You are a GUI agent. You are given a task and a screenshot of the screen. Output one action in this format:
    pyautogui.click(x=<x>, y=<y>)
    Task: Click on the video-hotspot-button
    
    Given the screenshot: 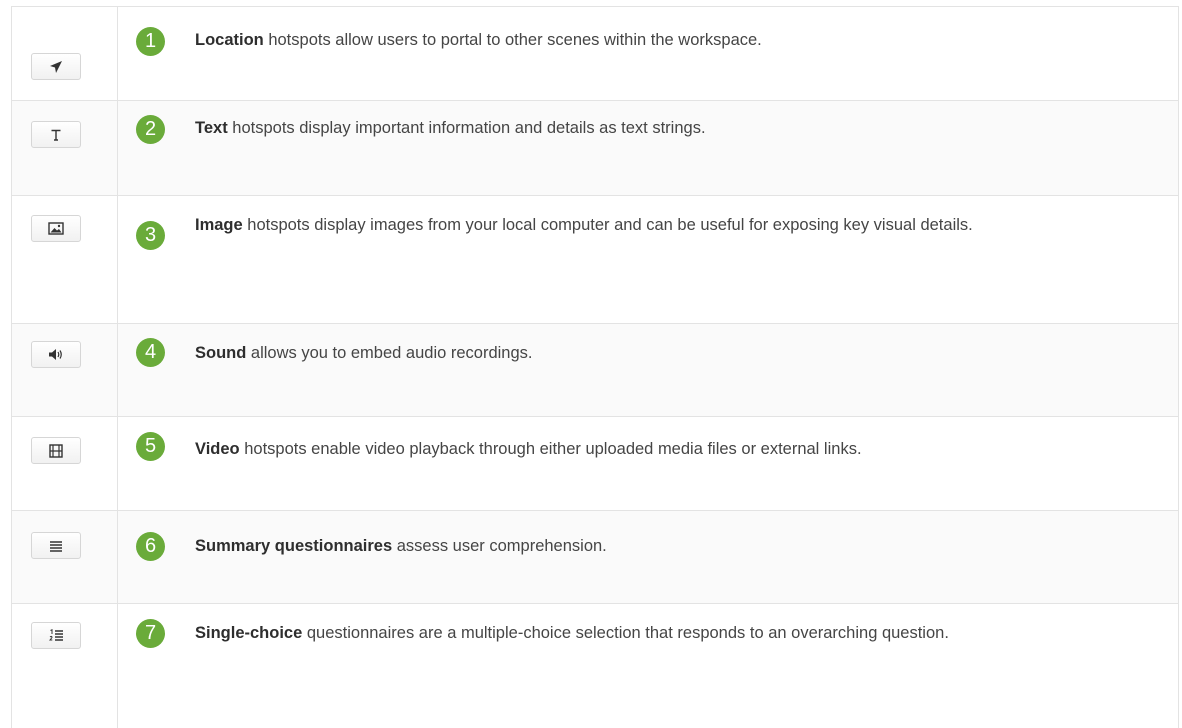 What is the action you would take?
    pyautogui.click(x=56, y=450)
    